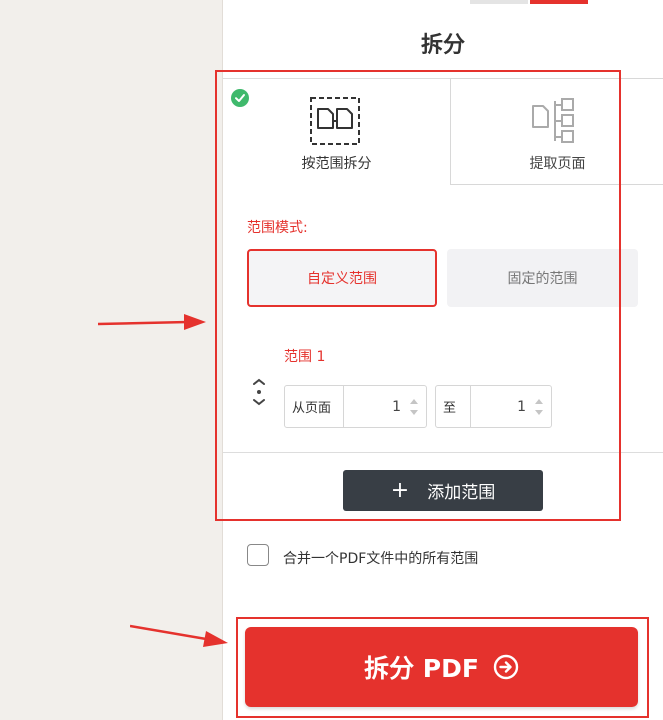 This screenshot has height=720, width=663. What do you see at coordinates (240, 98) in the screenshot?
I see `check-icon` at bounding box center [240, 98].